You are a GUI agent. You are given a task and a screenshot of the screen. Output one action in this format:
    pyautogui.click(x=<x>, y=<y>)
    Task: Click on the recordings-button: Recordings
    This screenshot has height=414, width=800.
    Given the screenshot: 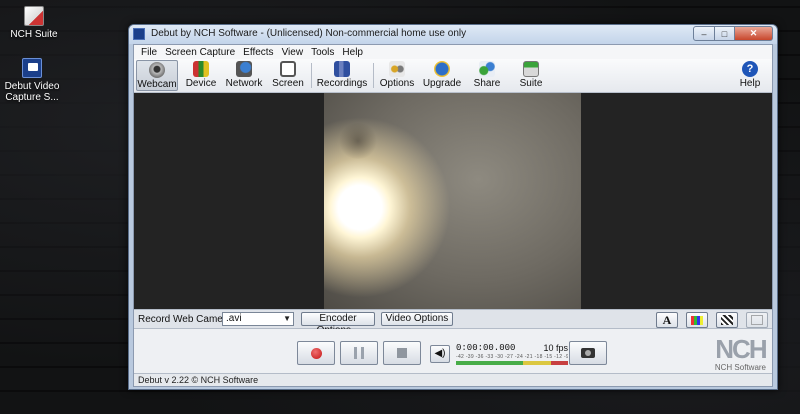 What is the action you would take?
    pyautogui.click(x=342, y=75)
    